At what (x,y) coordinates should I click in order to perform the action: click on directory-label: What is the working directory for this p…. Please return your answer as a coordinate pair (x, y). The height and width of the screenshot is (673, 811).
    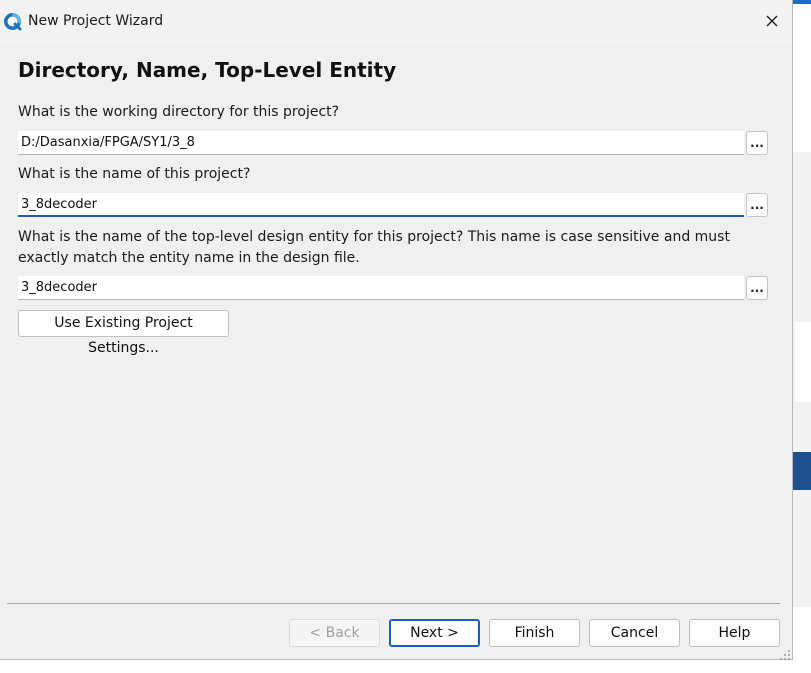
    Looking at the image, I should click on (179, 112).